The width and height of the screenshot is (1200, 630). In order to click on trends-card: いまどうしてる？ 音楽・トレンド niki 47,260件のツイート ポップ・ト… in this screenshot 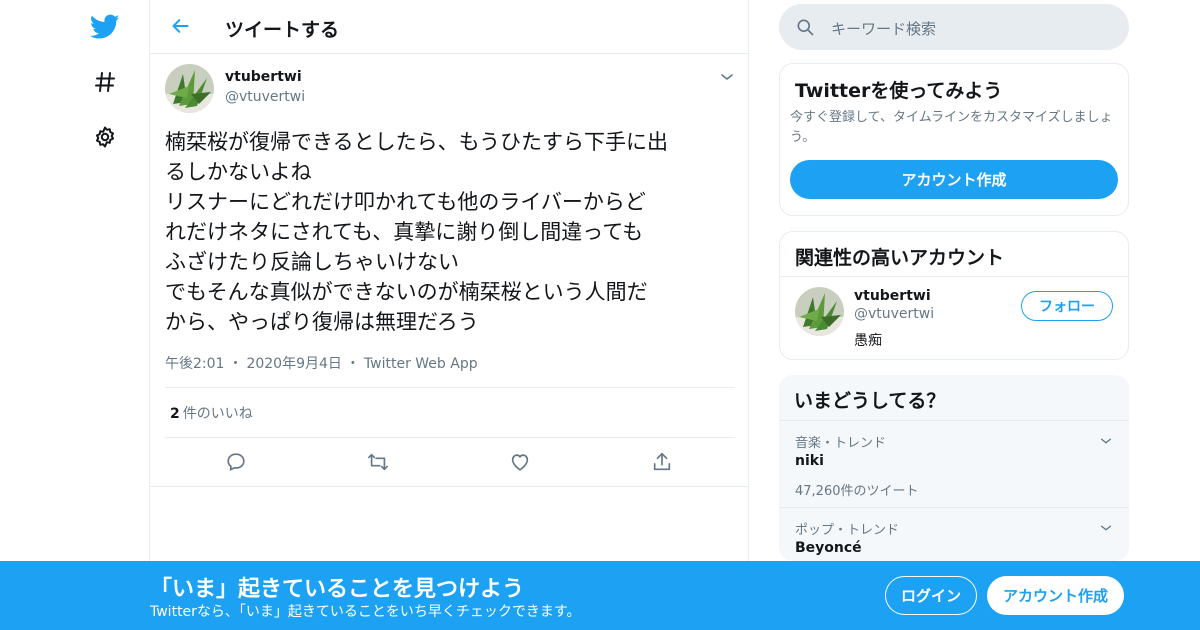, I will do `click(954, 468)`.